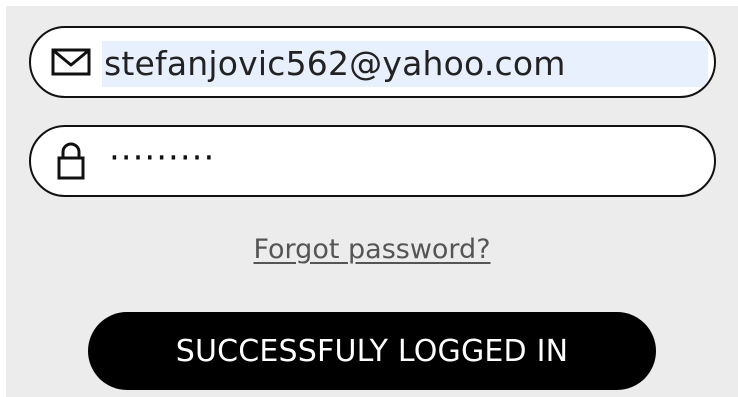  What do you see at coordinates (335, 63) in the screenshot?
I see `email-value: stefanjovic562@yahoo.com` at bounding box center [335, 63].